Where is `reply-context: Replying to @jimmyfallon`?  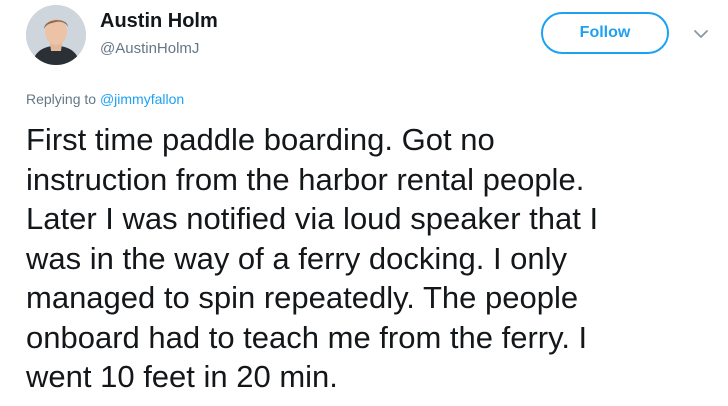 reply-context: Replying to @jimmyfallon is located at coordinates (105, 99).